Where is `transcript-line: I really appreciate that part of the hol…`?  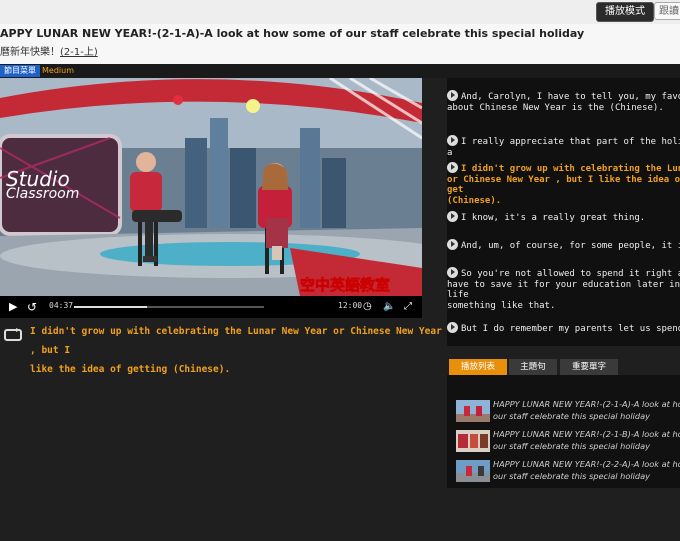
transcript-line: I really appreciate that part of the hol… is located at coordinates (563, 146).